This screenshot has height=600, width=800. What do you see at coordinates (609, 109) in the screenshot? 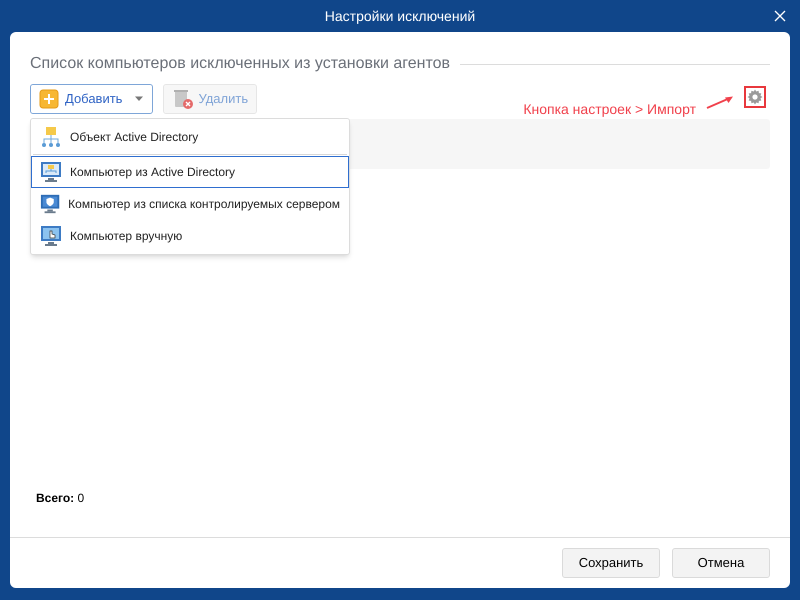
I see `annotation-text: Кнопка настроек > Импорт` at bounding box center [609, 109].